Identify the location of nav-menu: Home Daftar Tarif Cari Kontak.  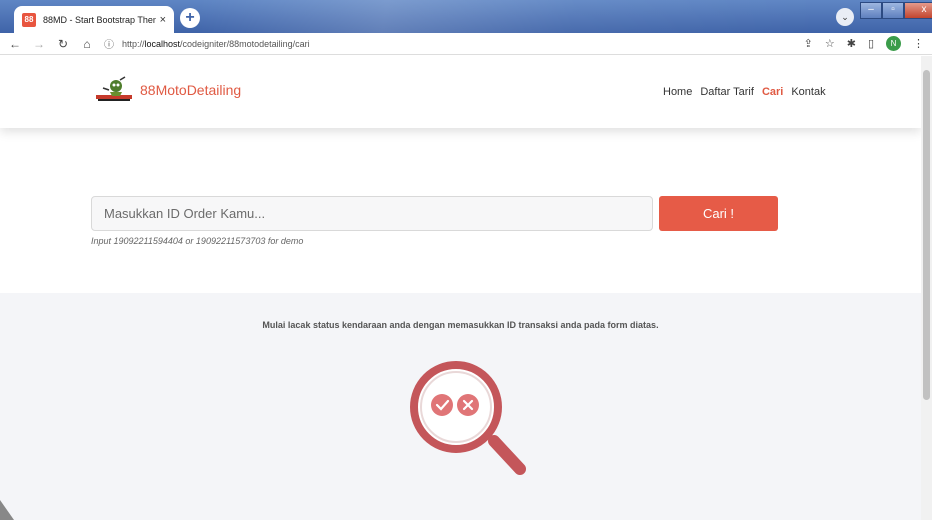
(744, 92).